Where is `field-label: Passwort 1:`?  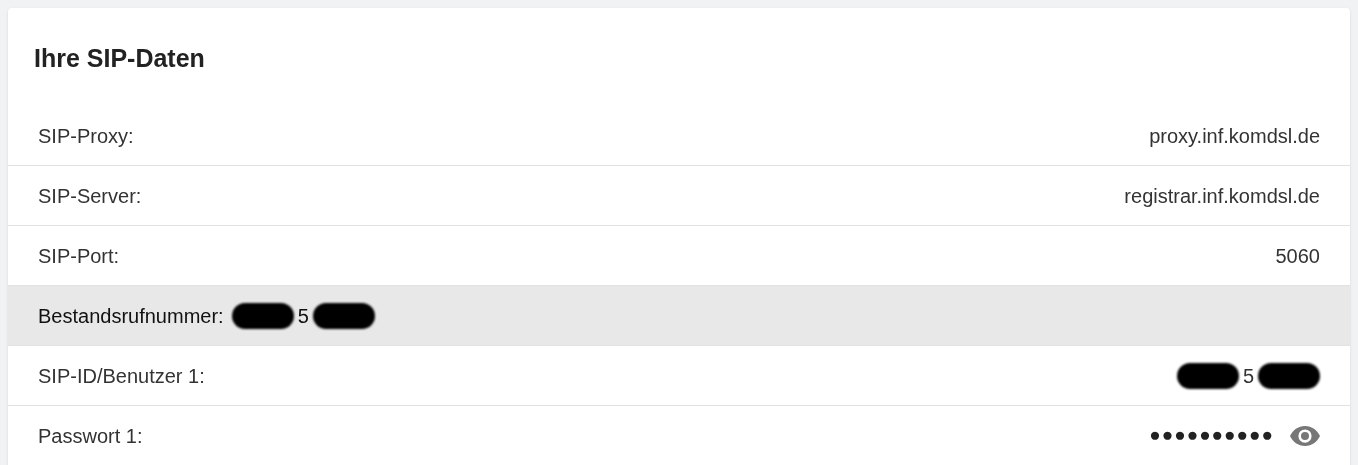
field-label: Passwort 1: is located at coordinates (90, 436).